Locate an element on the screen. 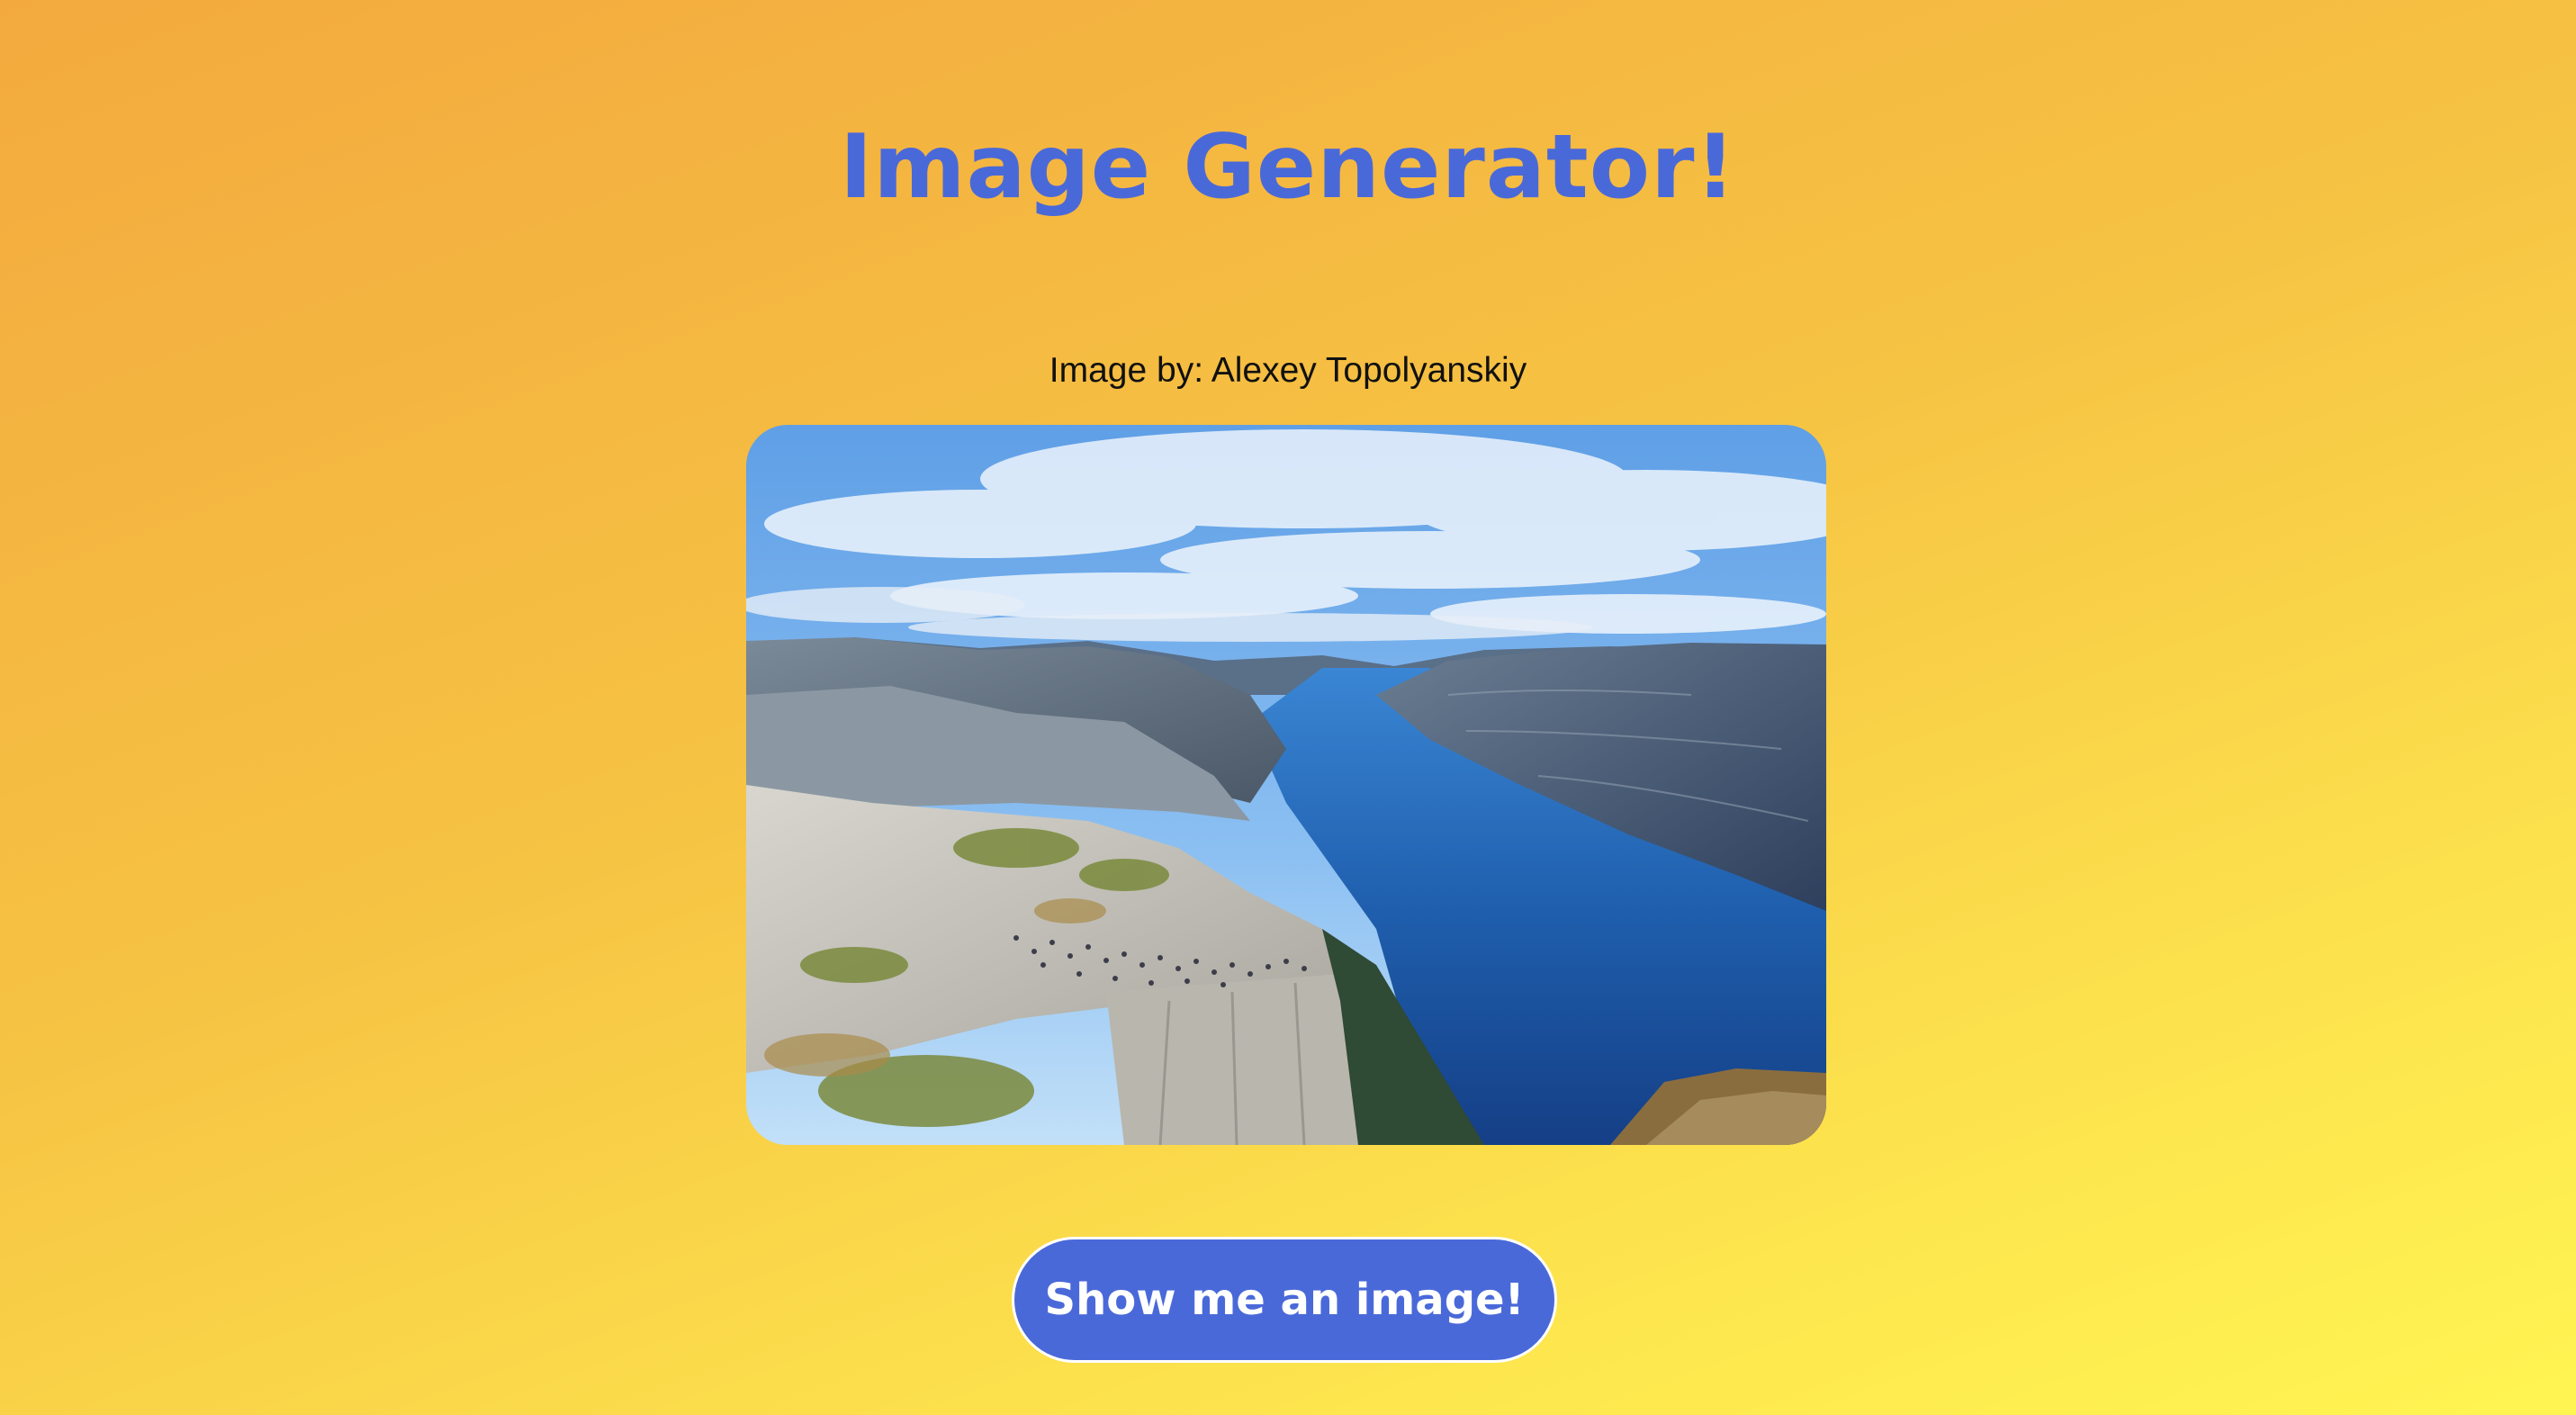 The image size is (2576, 1415). page-title: Image Generator! is located at coordinates (1288, 167).